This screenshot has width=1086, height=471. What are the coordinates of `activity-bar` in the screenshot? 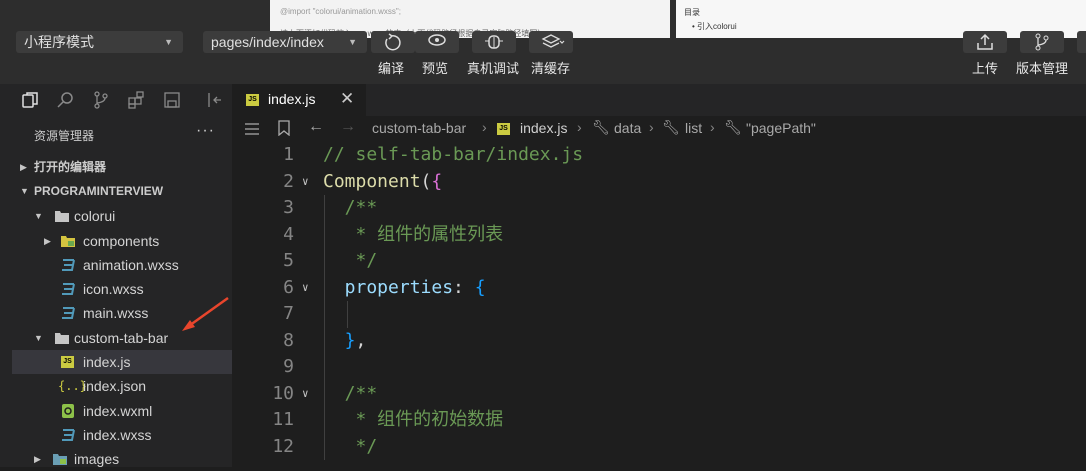 It's located at (116, 100).